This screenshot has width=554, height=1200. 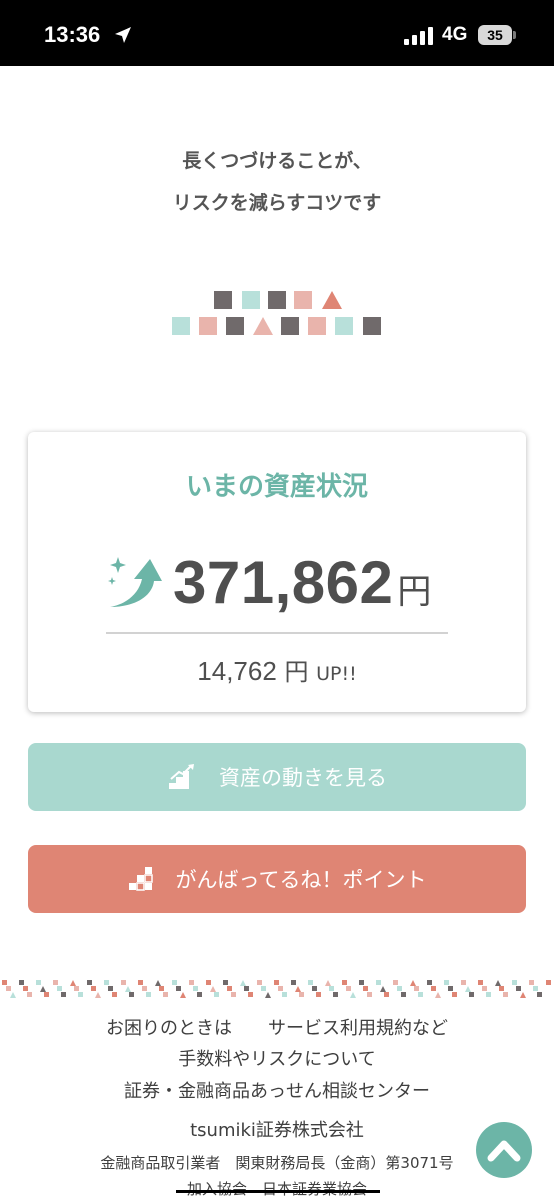 I want to click on association-text: 加入協会 日本証券業協会, so click(x=277, y=1188).